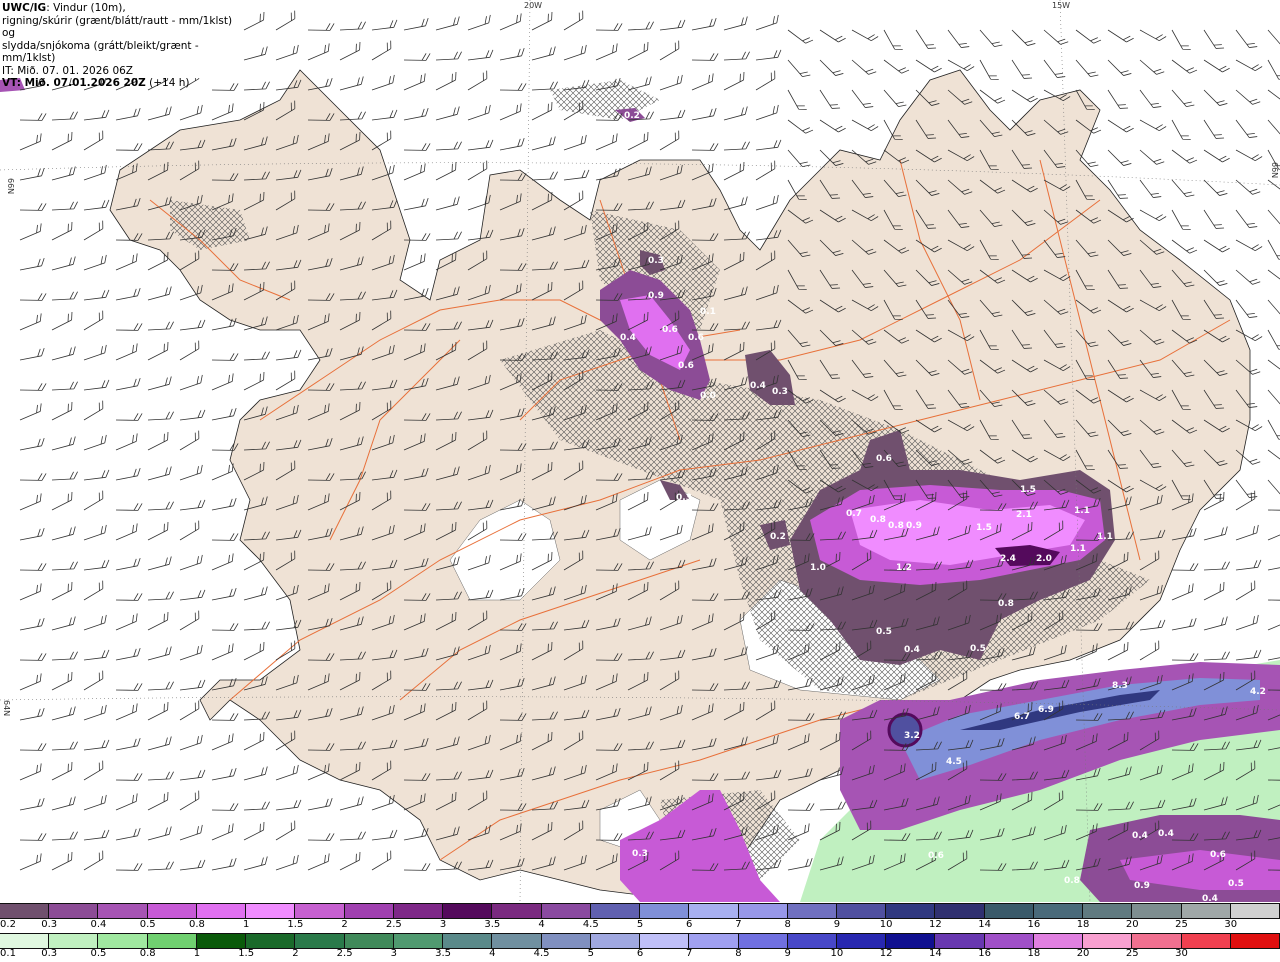  What do you see at coordinates (708, 312) in the screenshot?
I see `precip-value-label: 0.1` at bounding box center [708, 312].